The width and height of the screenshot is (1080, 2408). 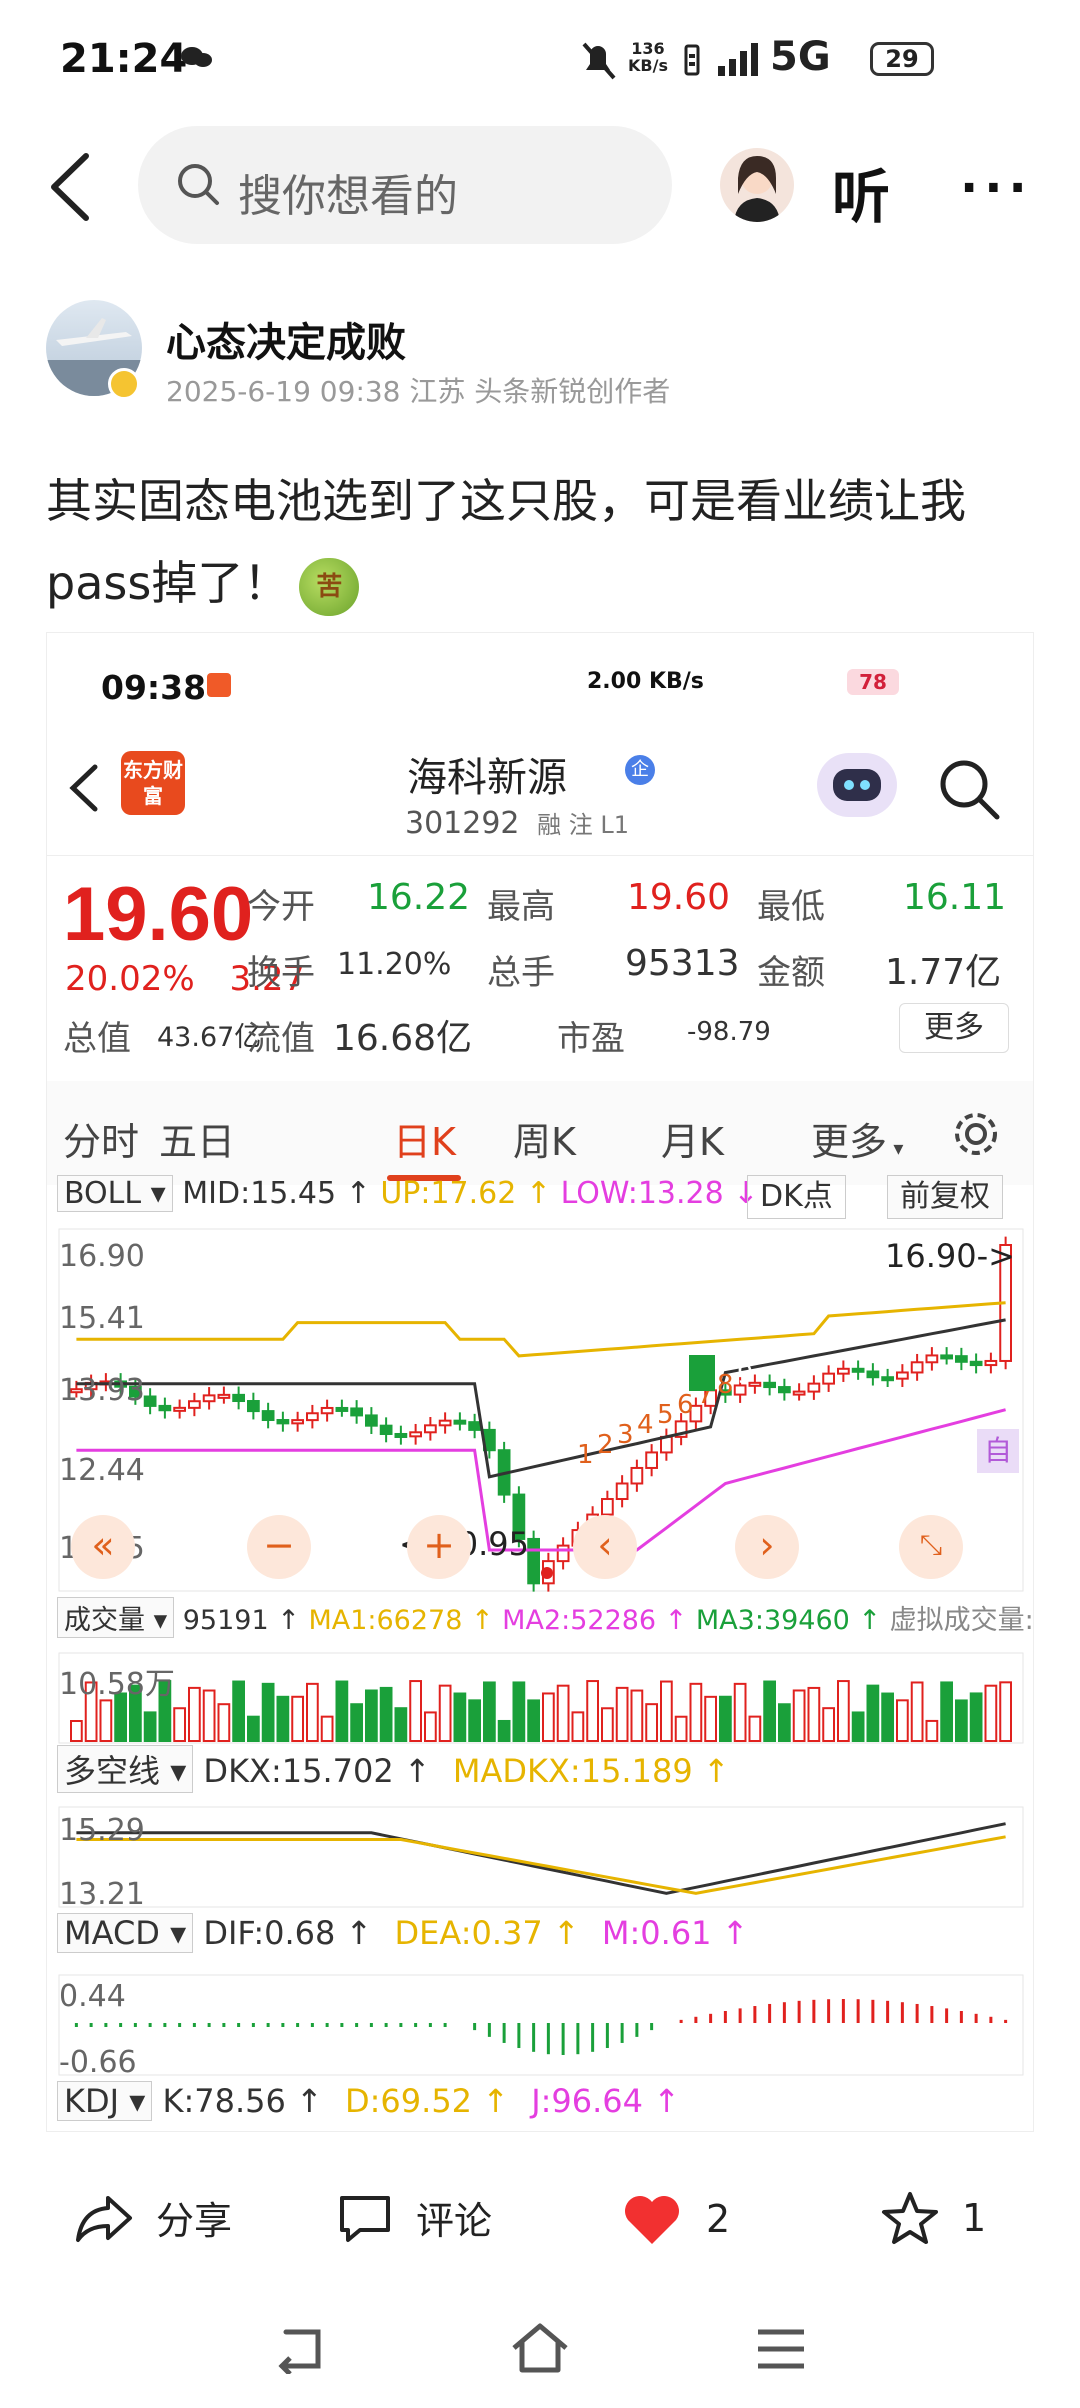 I want to click on macd-header: MACD ▾ DIF:0.68 ↑ DEA:0.37 ↑ M:0.61 ↑, so click(x=403, y=1933).